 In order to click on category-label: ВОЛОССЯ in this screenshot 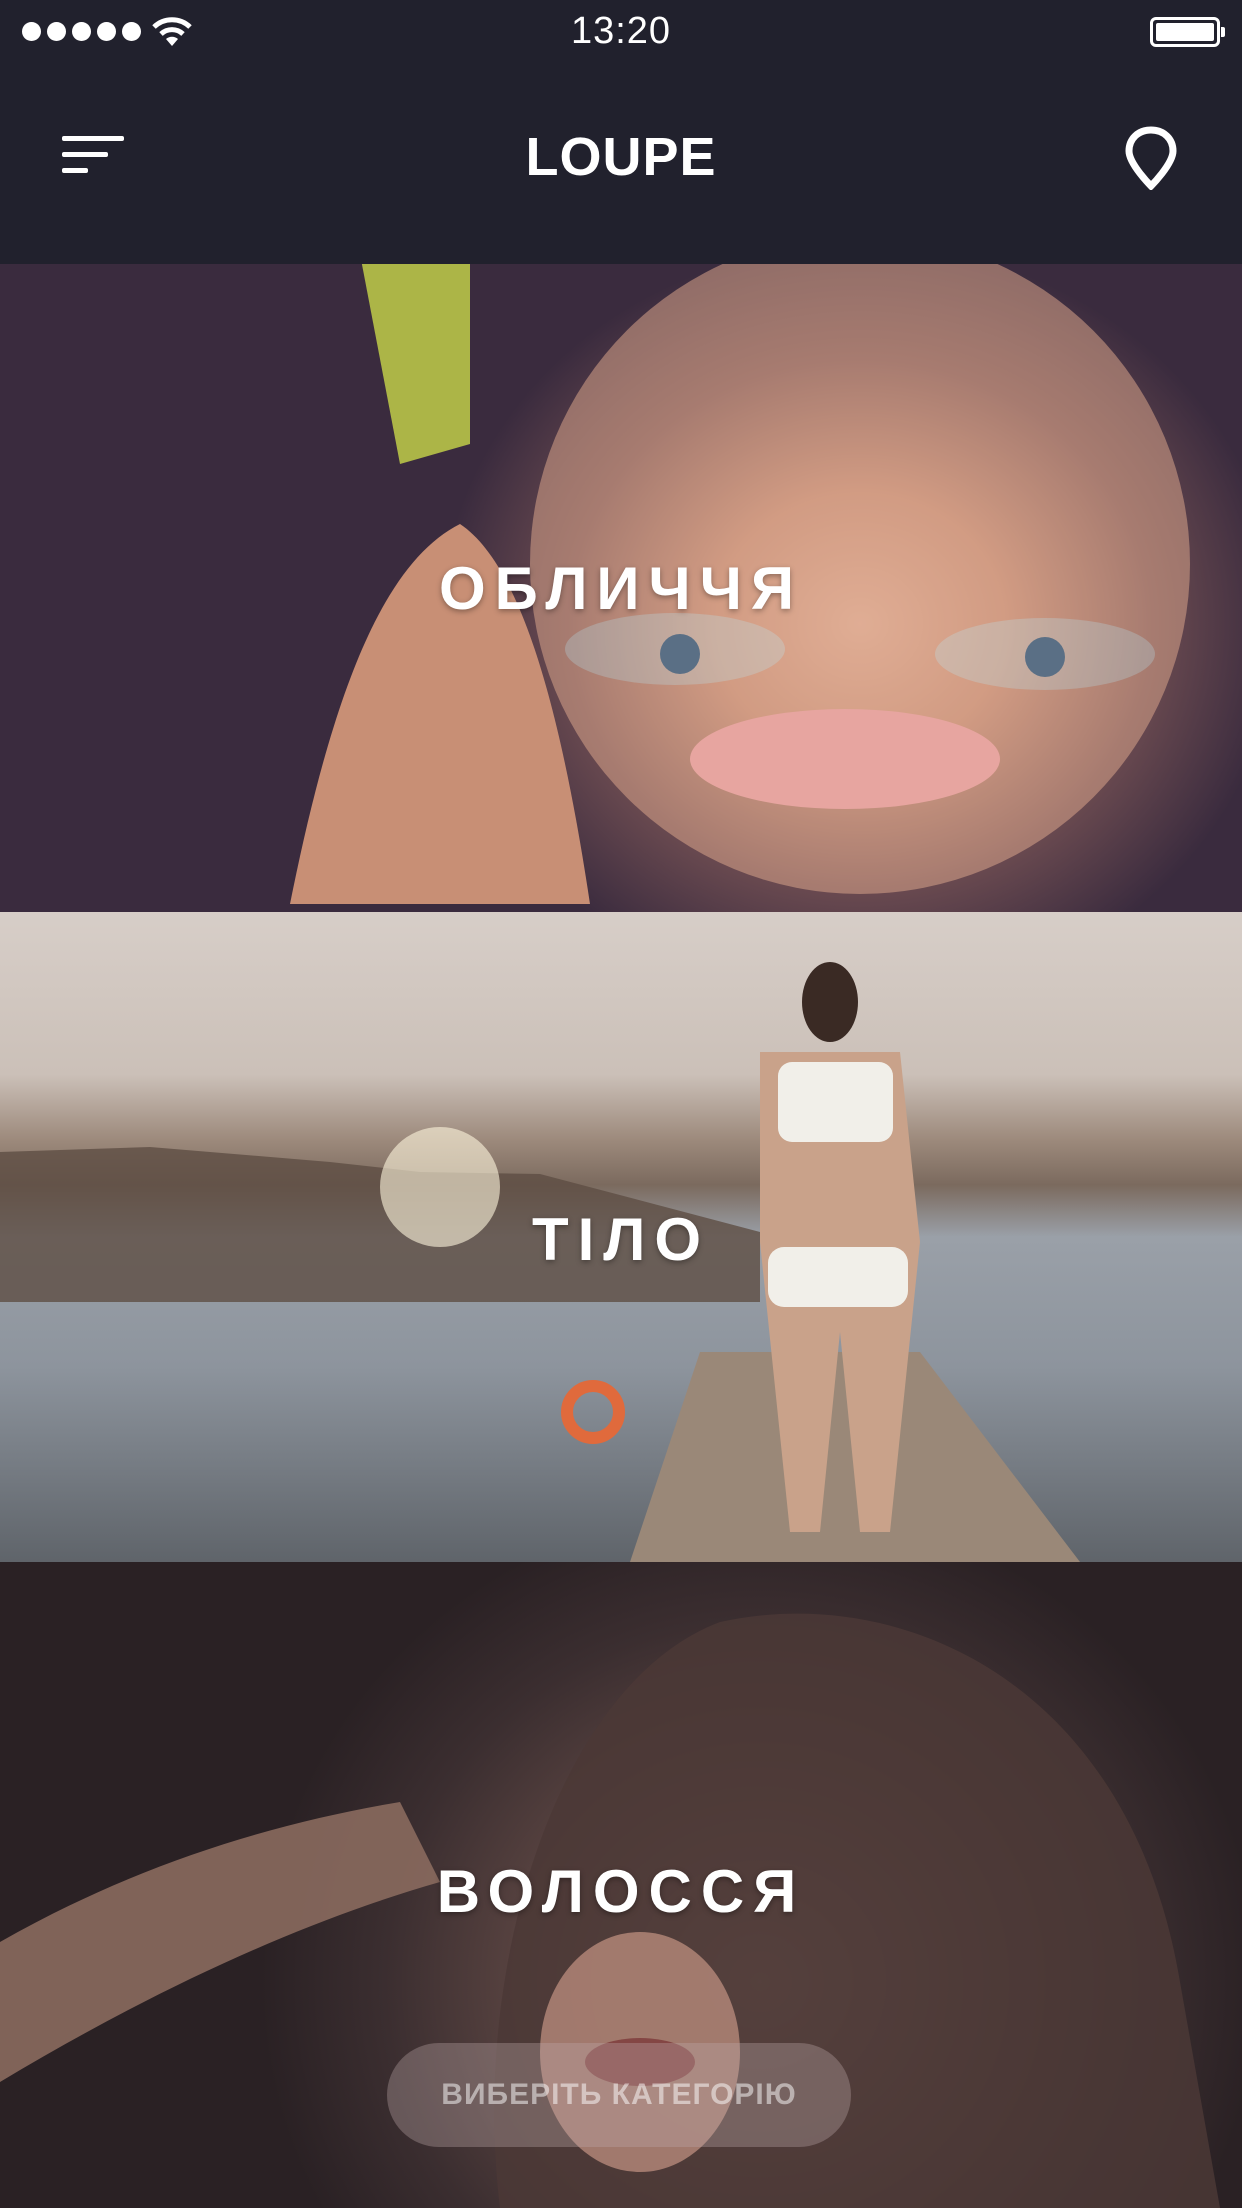, I will do `click(621, 1891)`.